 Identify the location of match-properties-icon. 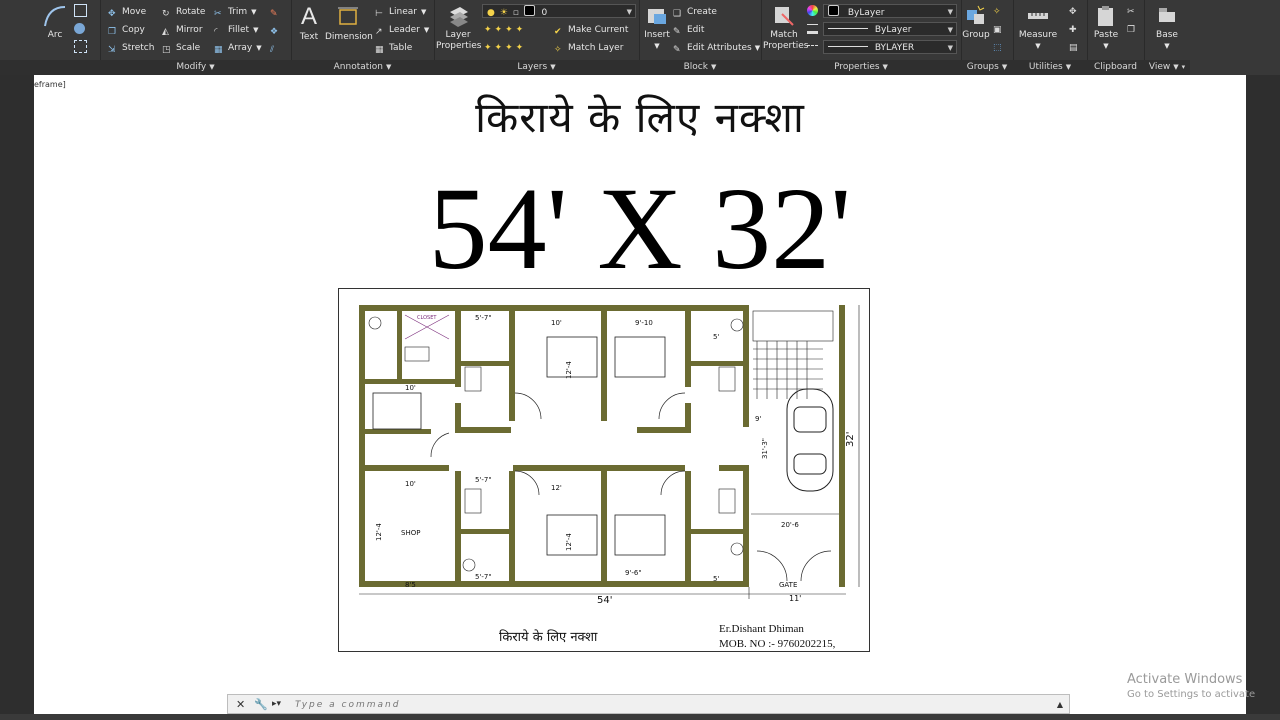
(784, 16).